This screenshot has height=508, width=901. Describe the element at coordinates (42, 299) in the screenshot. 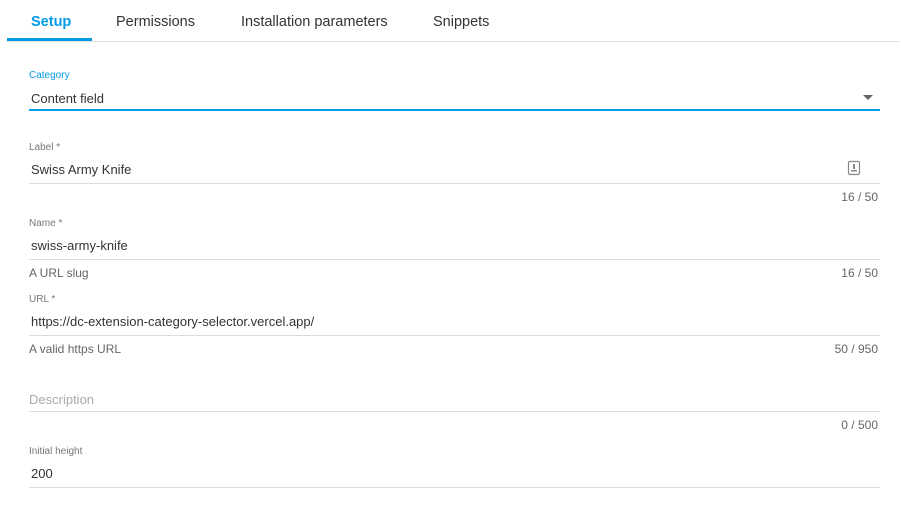

I see `url-field-label: URL *` at that location.